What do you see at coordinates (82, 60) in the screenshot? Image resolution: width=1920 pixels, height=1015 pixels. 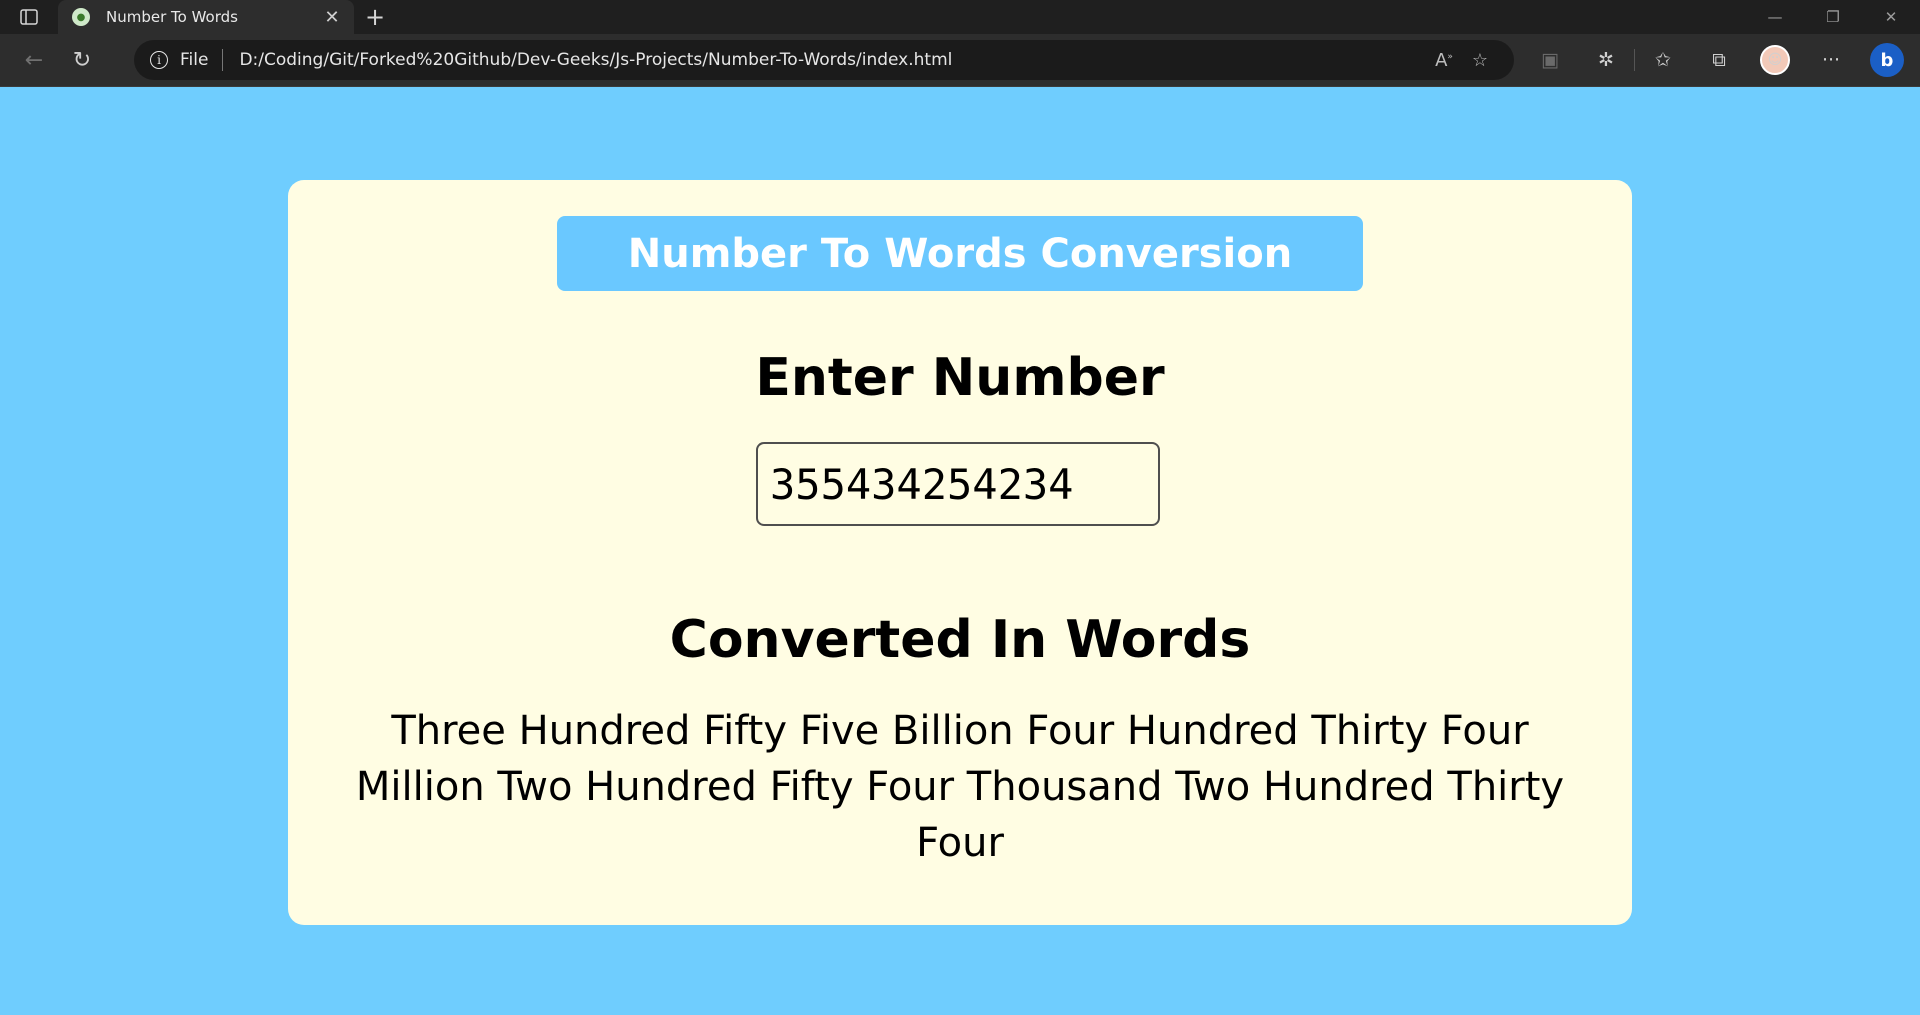 I see `refresh-icon: ↻` at bounding box center [82, 60].